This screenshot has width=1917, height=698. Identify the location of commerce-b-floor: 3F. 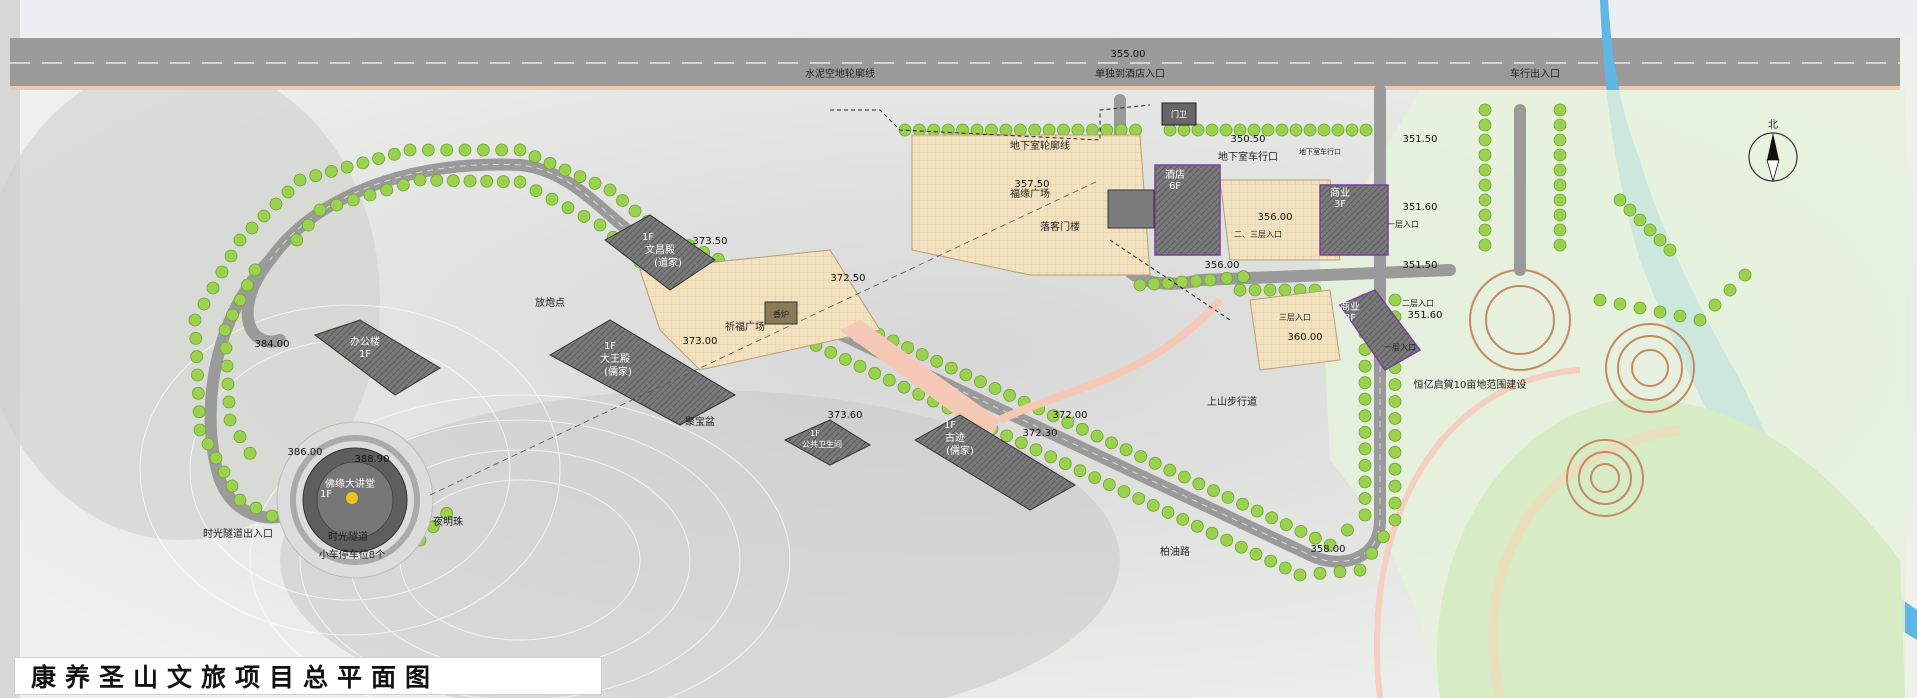
(1350, 318).